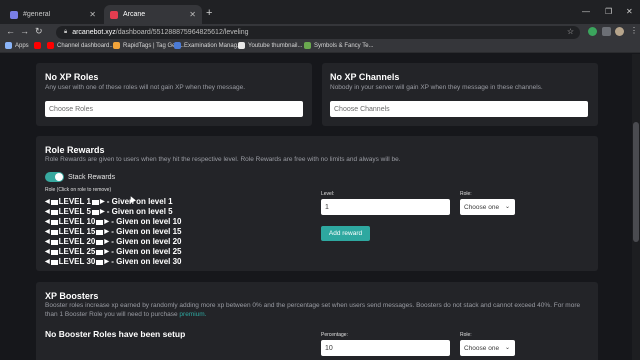  Describe the element at coordinates (39, 31) in the screenshot. I see `reload-icon: ↻` at that location.